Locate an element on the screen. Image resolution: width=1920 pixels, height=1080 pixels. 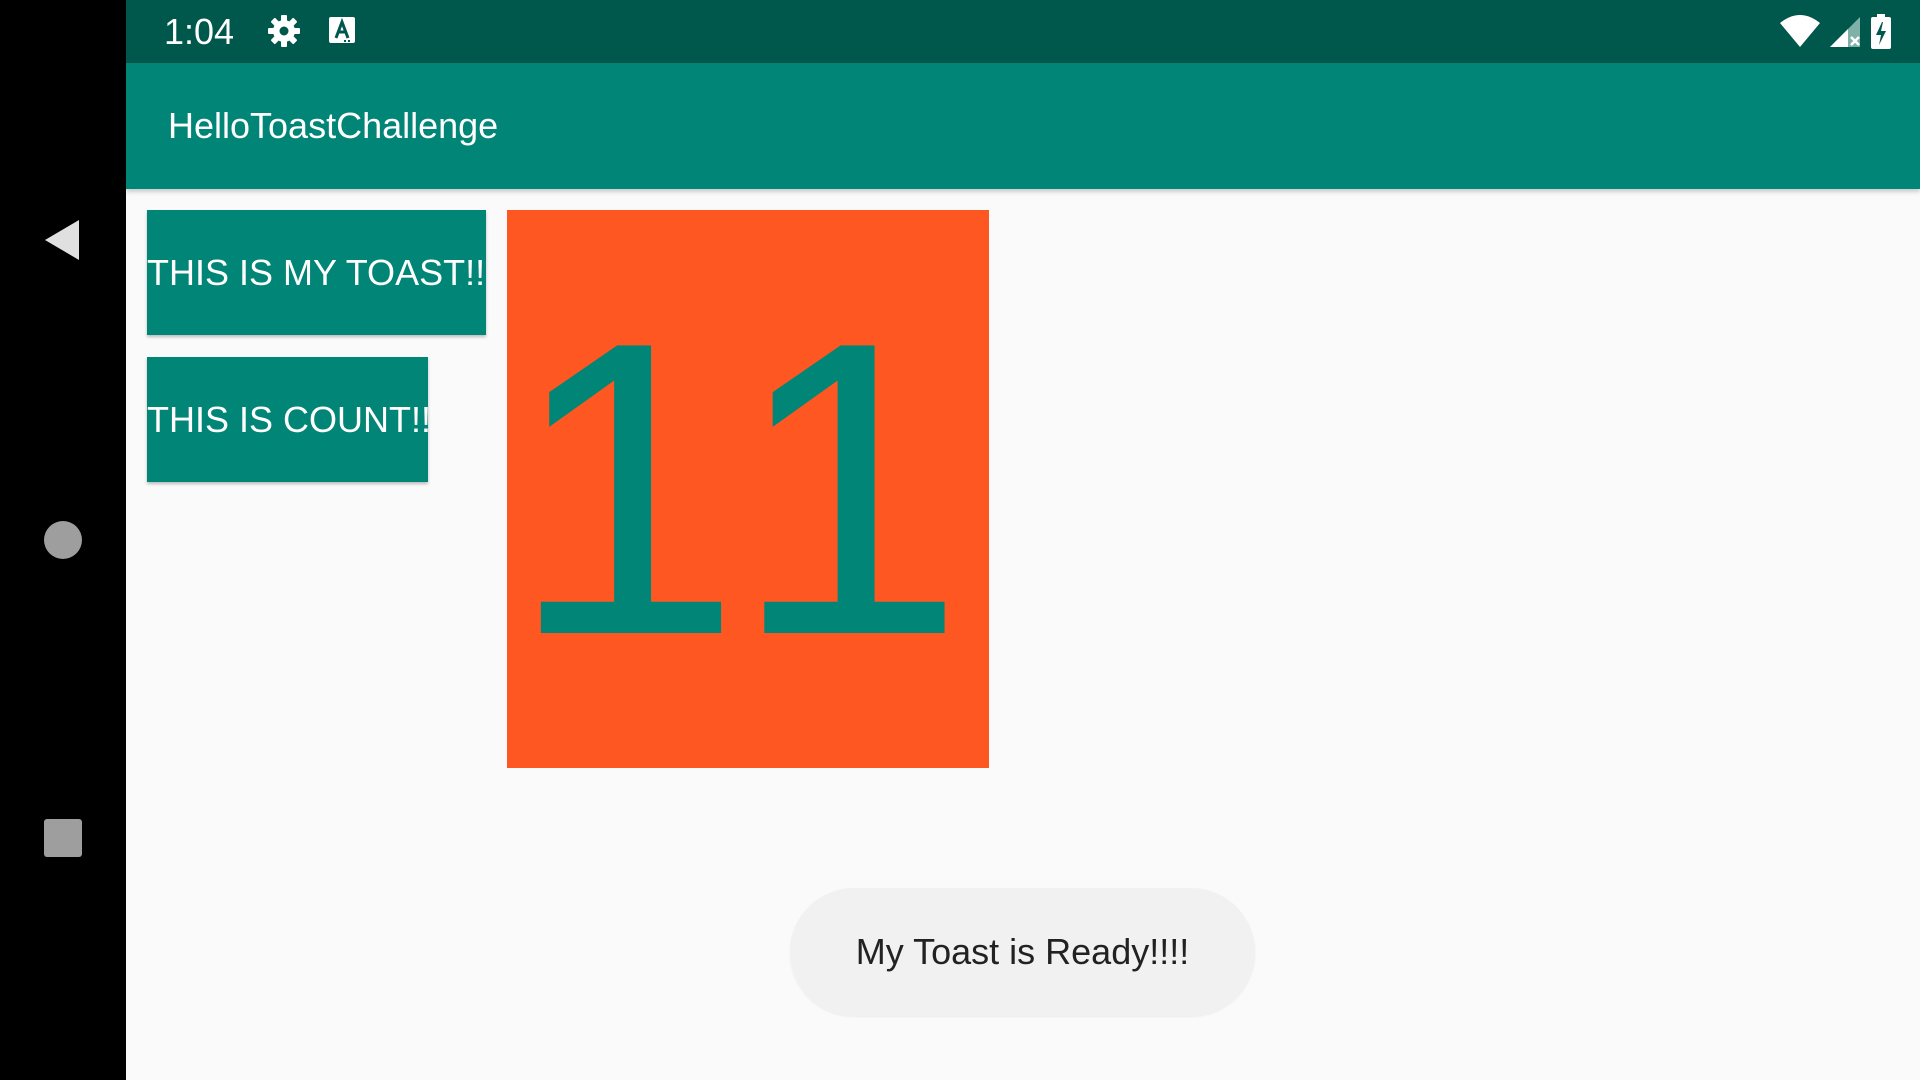
home-icon is located at coordinates (63, 540).